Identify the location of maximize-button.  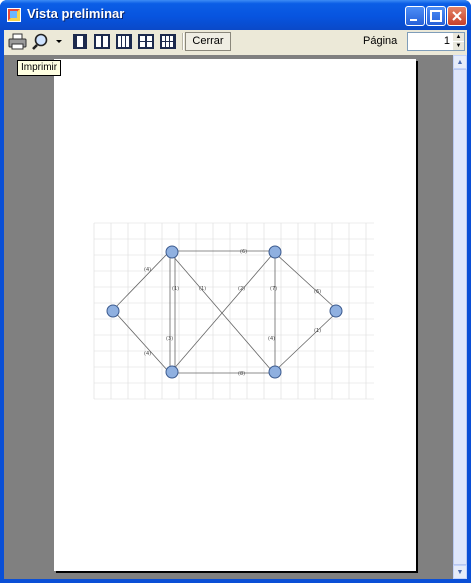
(436, 16).